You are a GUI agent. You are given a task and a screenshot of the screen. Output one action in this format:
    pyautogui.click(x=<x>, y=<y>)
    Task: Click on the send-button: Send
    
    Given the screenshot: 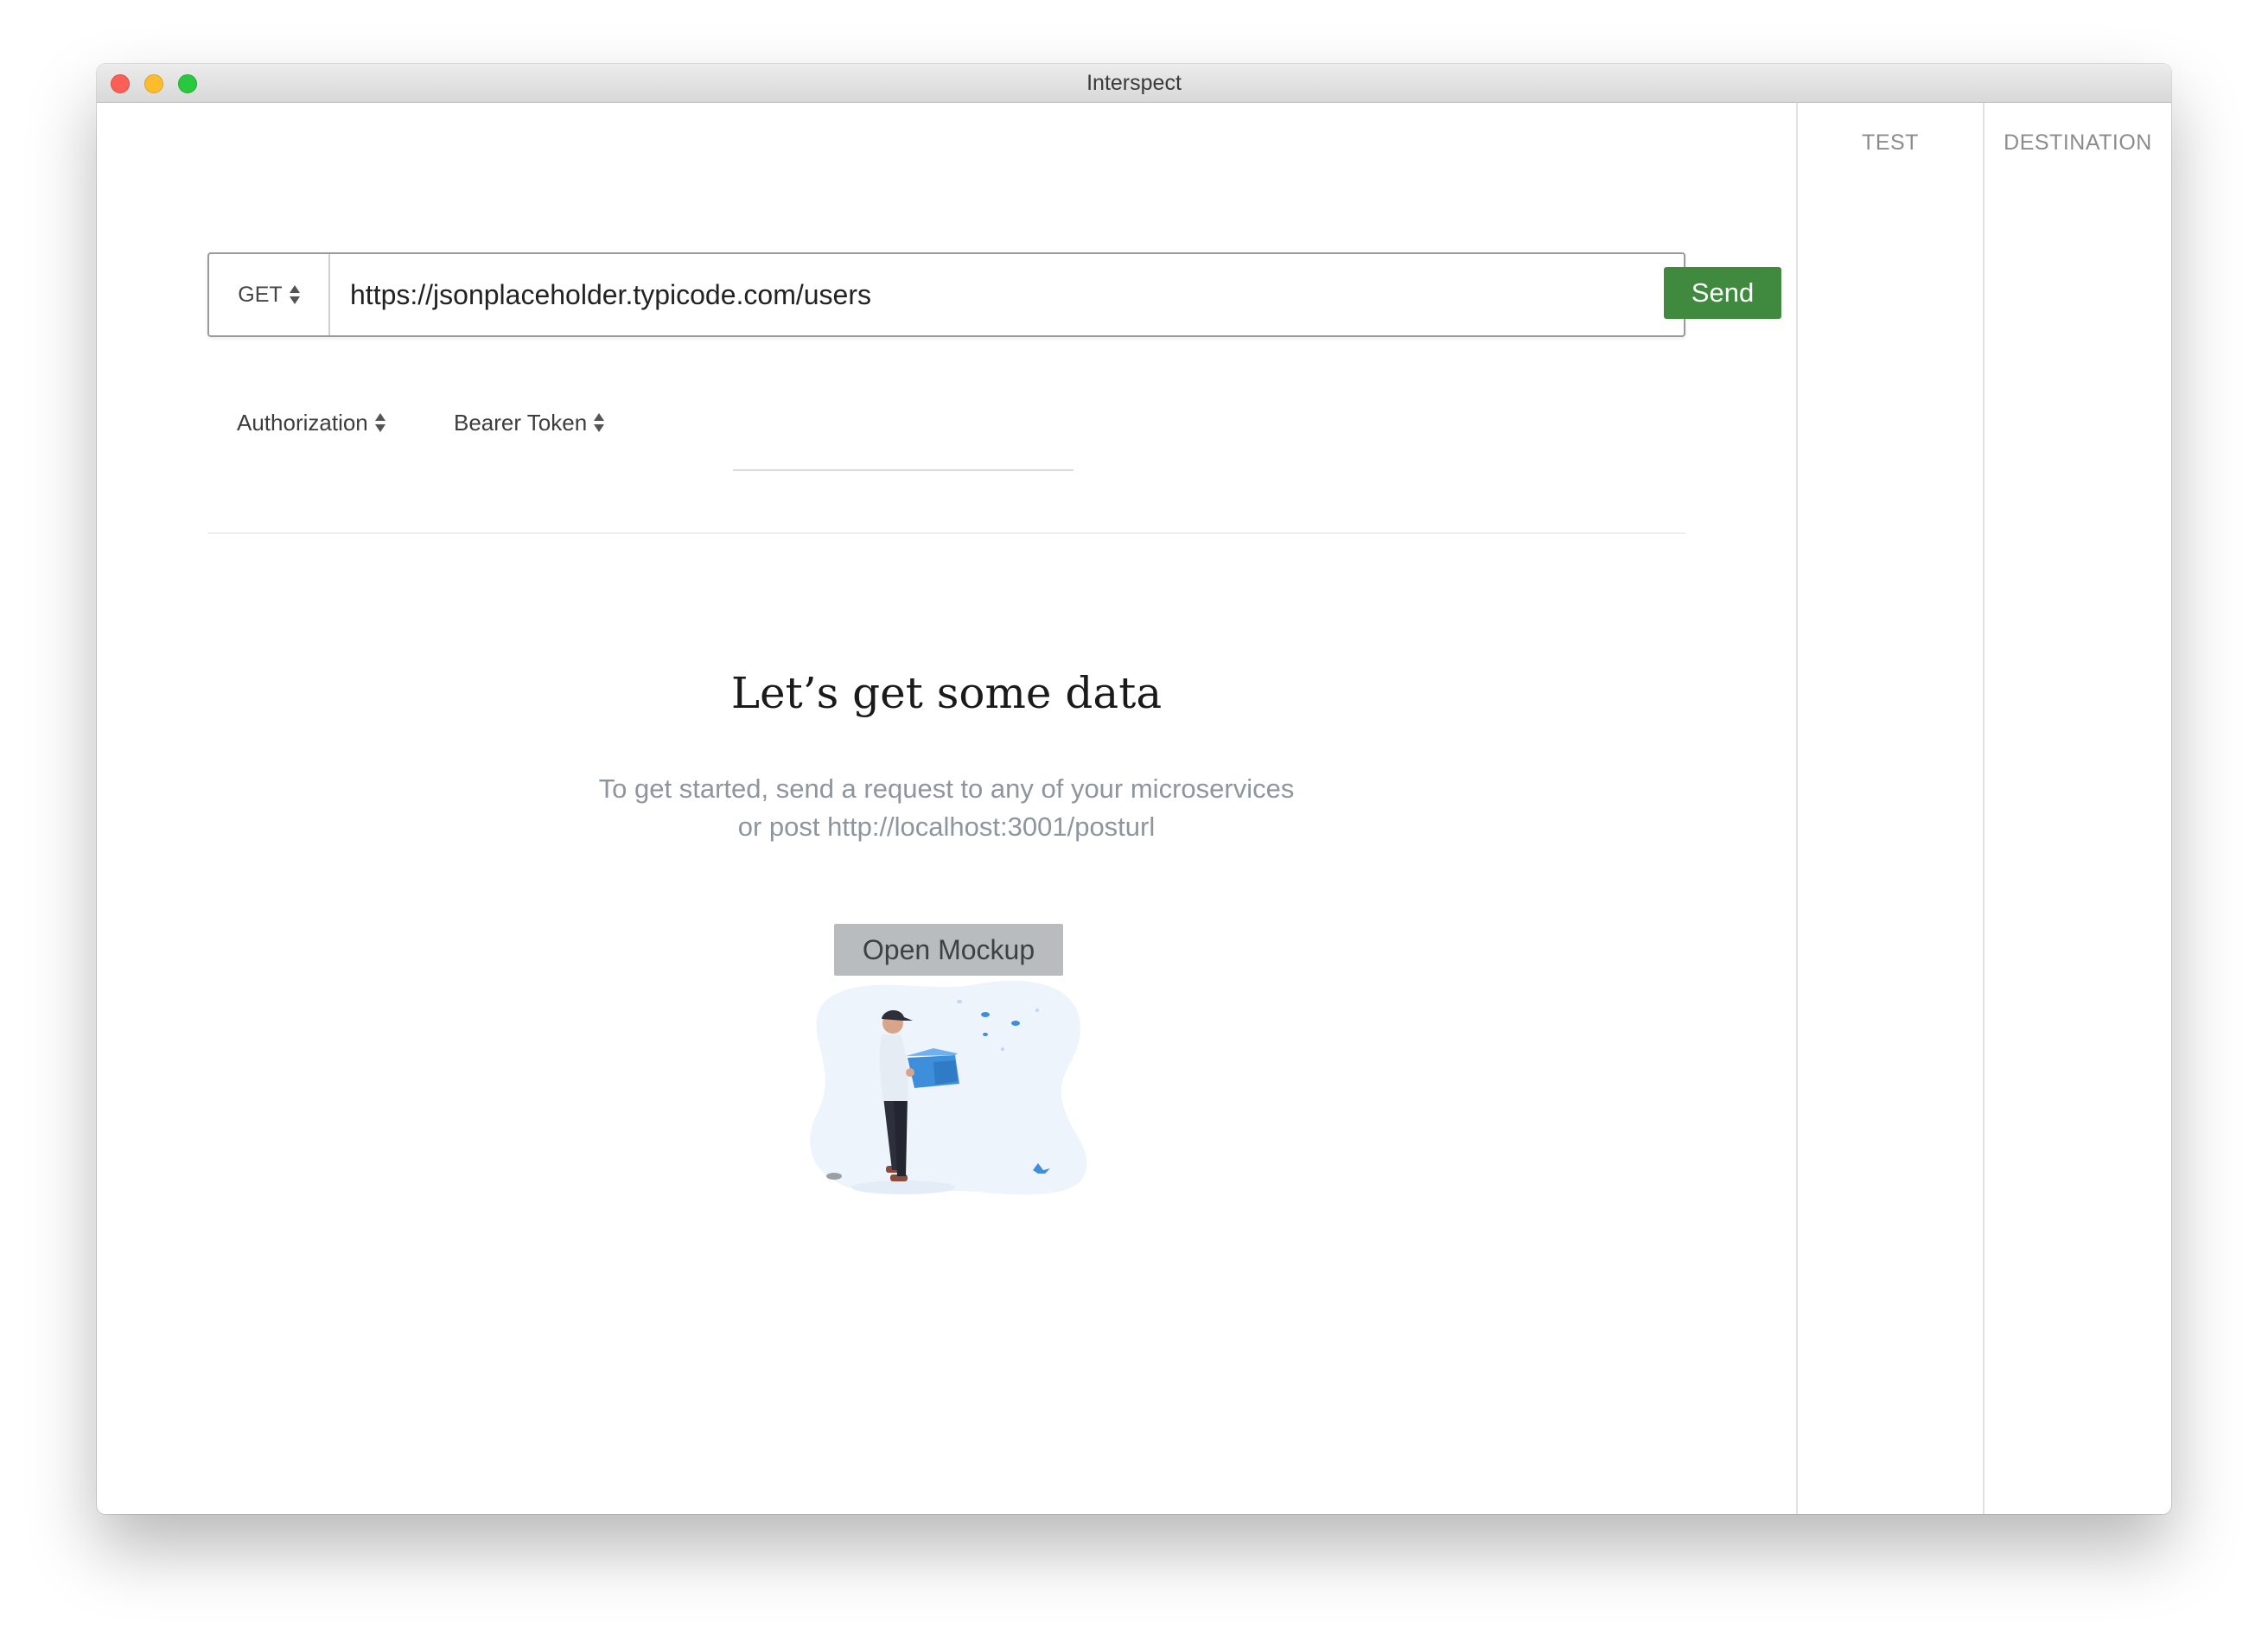 What is the action you would take?
    pyautogui.click(x=1722, y=293)
    